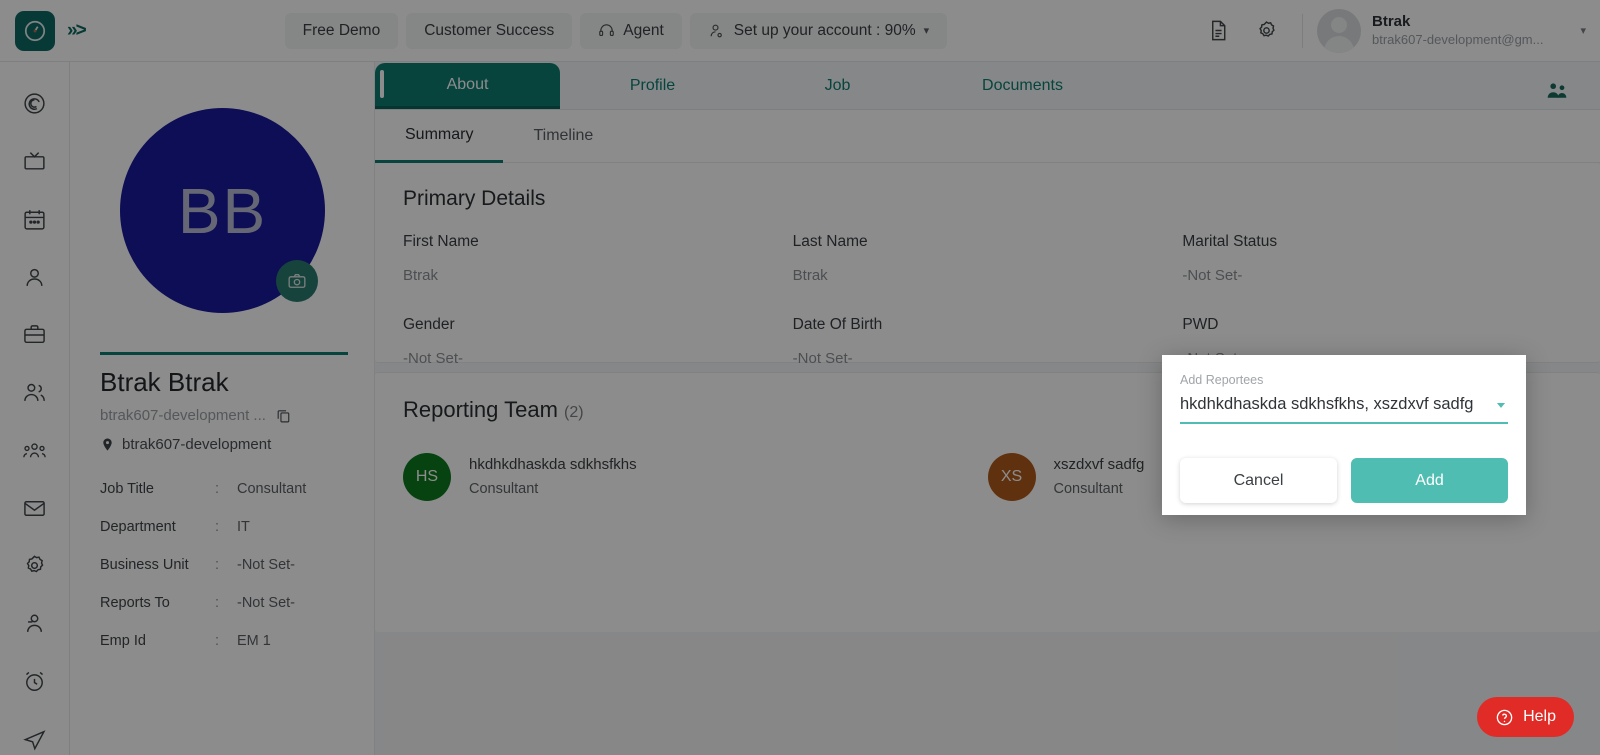  I want to click on reportees-select: hkdhkdhaskda sdkhsfkhs, xszdxvf sadfg, so click(1344, 409).